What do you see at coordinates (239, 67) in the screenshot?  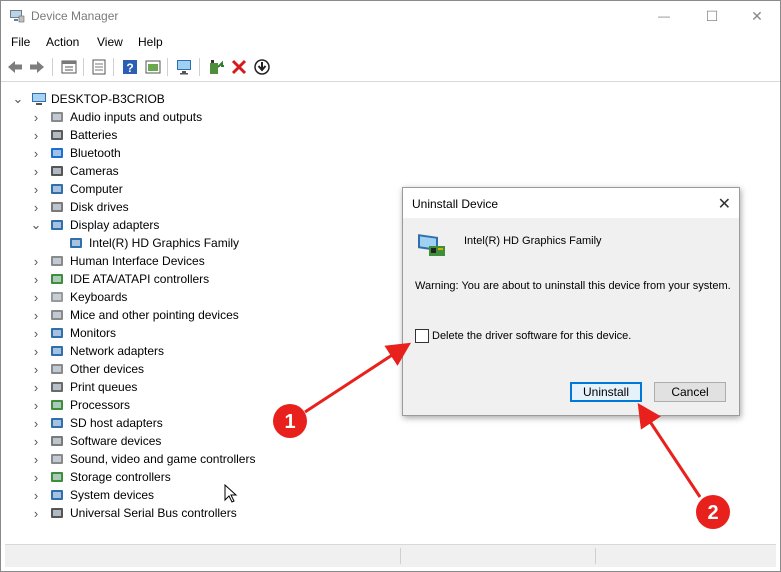 I see `uninstall-icon` at bounding box center [239, 67].